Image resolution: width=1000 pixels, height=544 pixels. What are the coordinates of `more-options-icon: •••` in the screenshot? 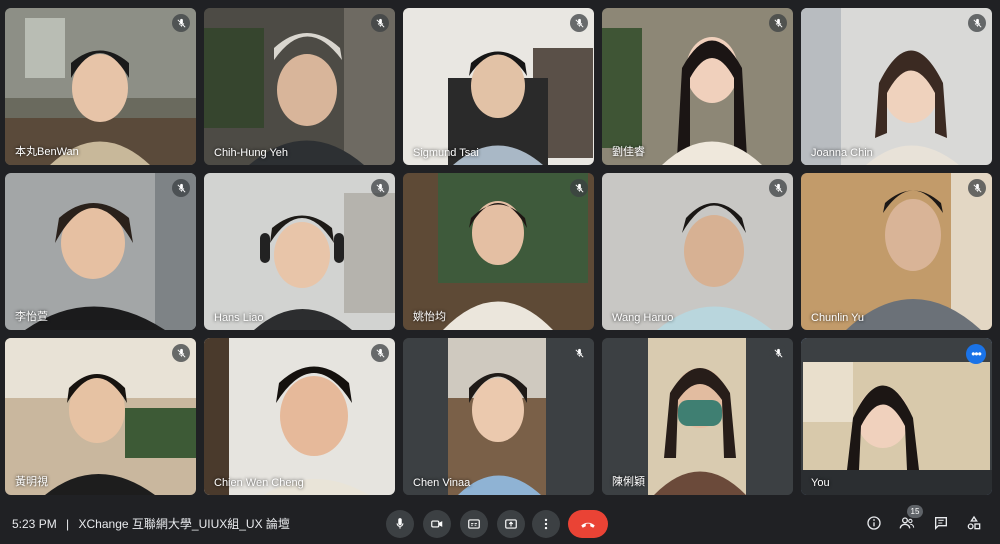 It's located at (976, 354).